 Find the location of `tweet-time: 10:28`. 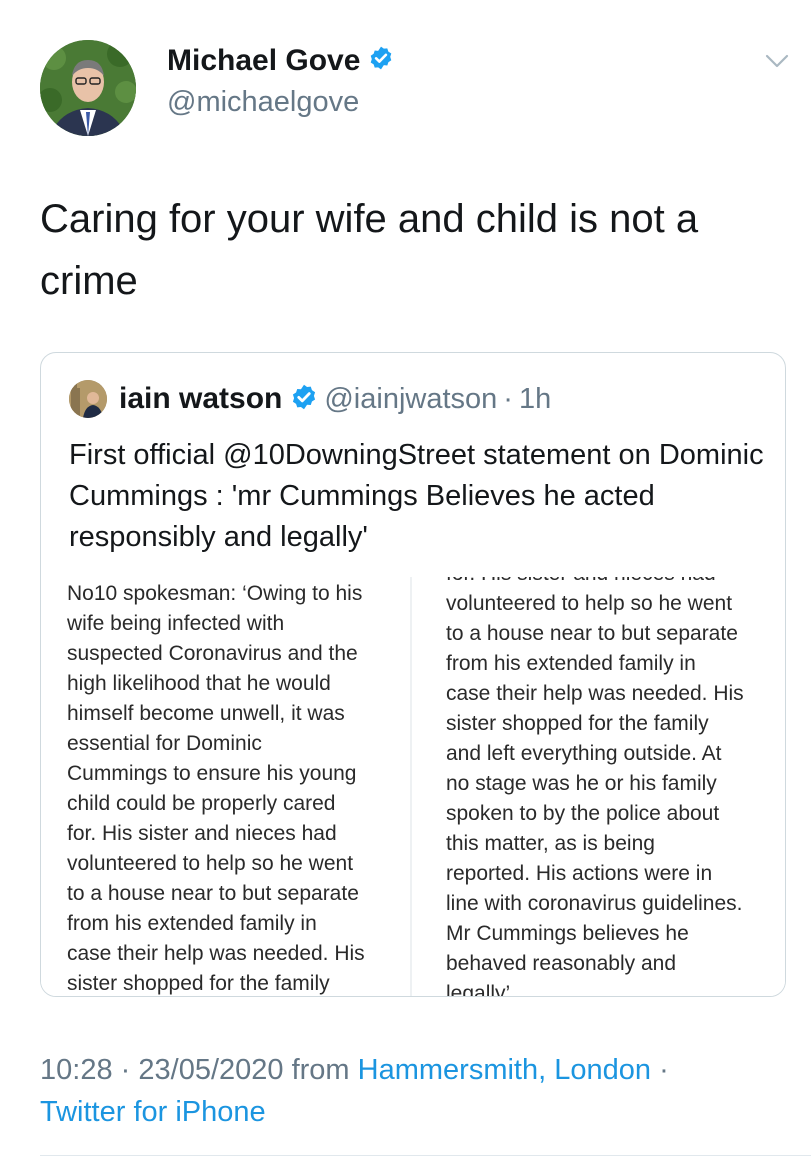

tweet-time: 10:28 is located at coordinates (76, 1070).